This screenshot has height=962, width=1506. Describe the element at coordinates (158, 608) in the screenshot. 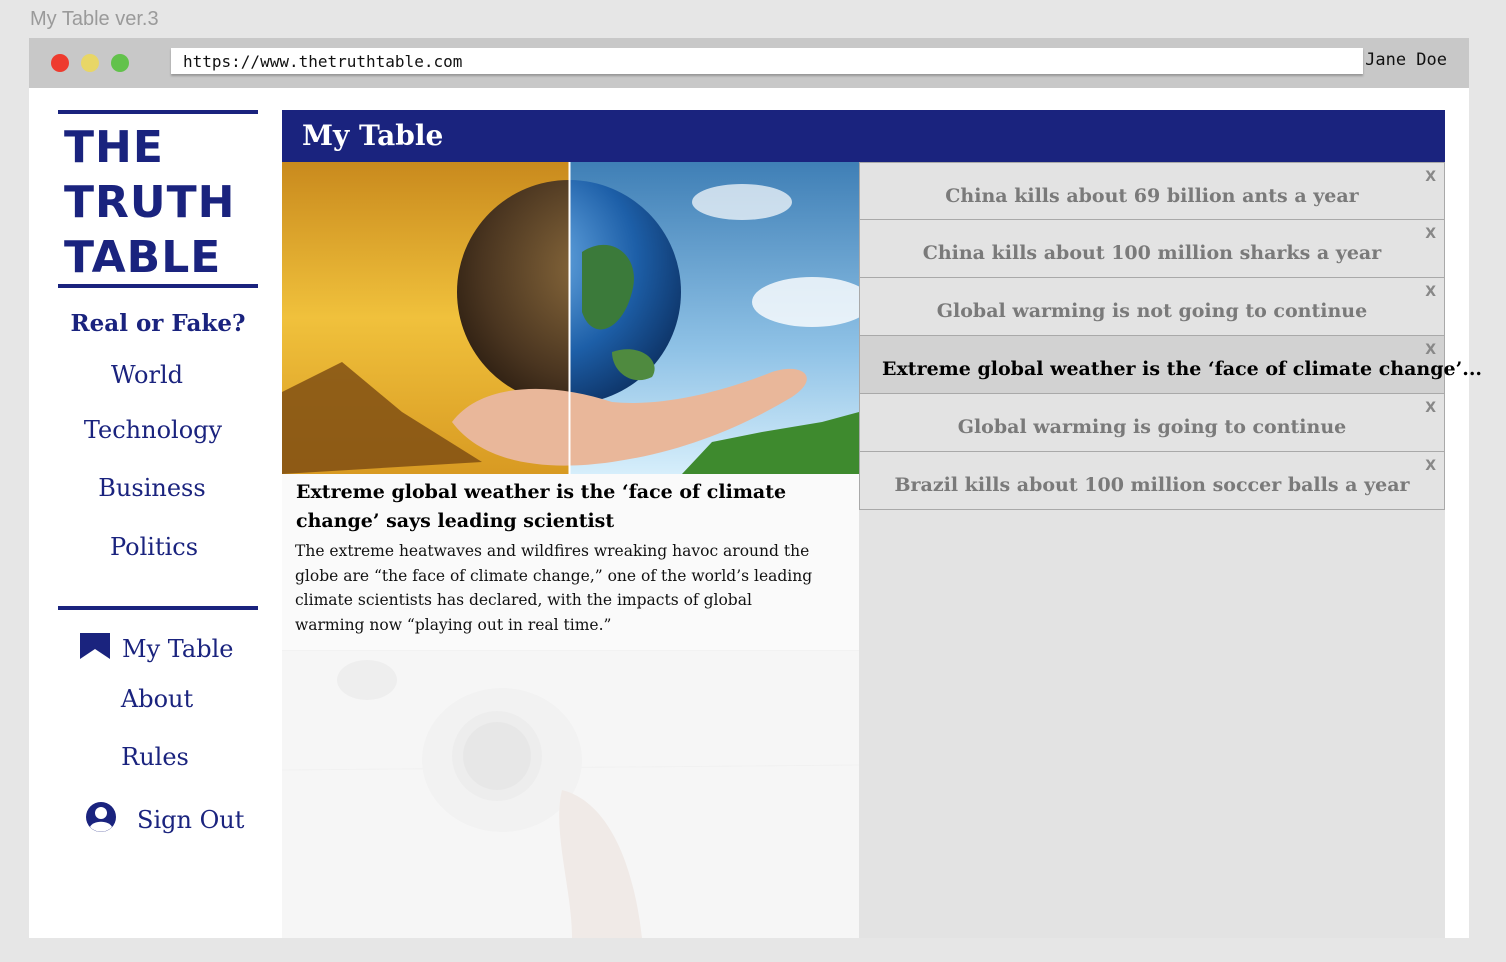

I see `sidebar-divider` at that location.